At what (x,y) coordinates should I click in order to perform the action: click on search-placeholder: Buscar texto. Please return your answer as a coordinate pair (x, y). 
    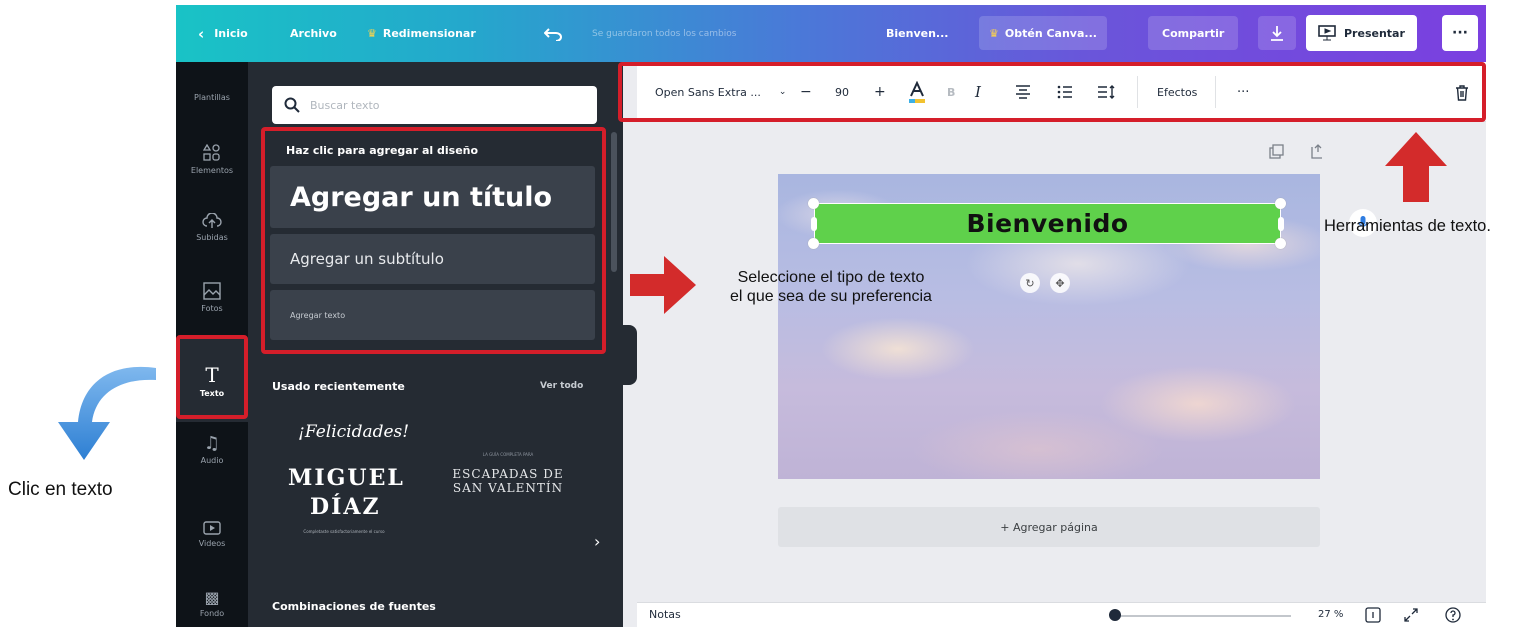
    Looking at the image, I should click on (345, 105).